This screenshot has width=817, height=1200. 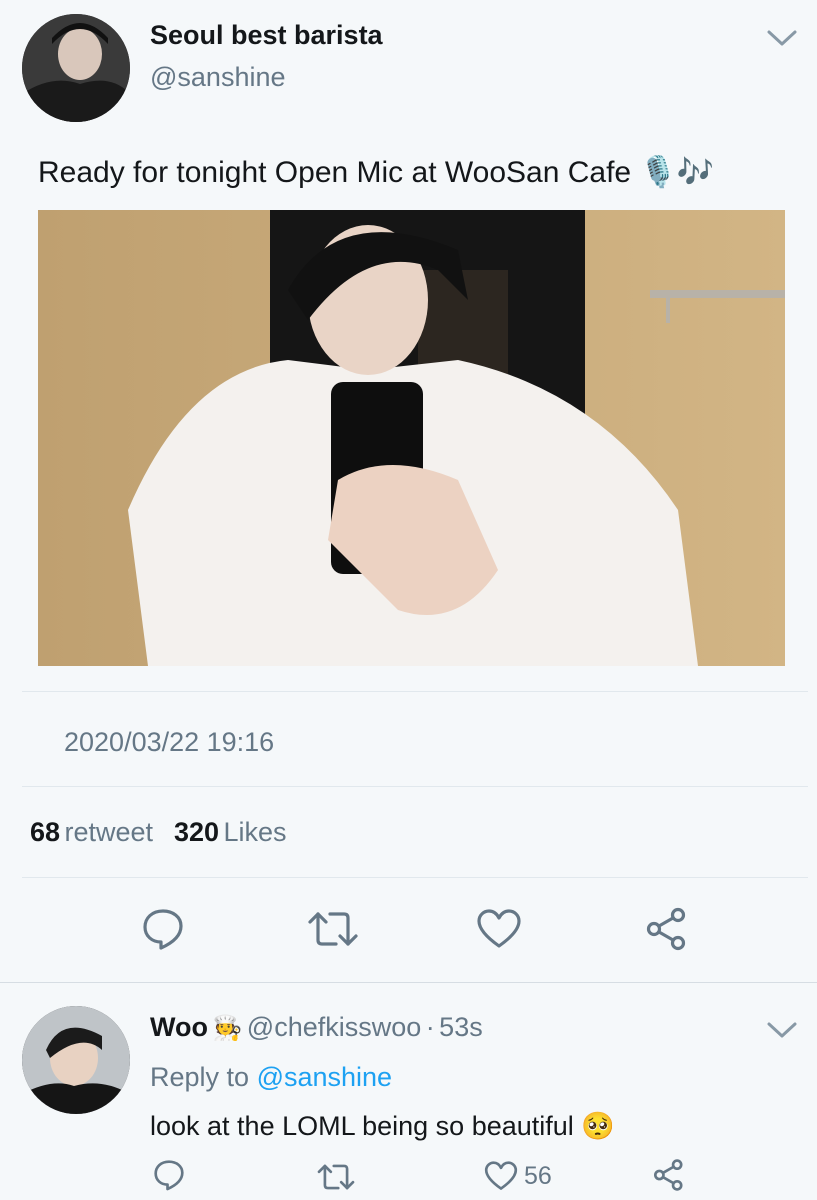 I want to click on tweet-stats: 68 retweet 320 Likes, so click(x=158, y=832).